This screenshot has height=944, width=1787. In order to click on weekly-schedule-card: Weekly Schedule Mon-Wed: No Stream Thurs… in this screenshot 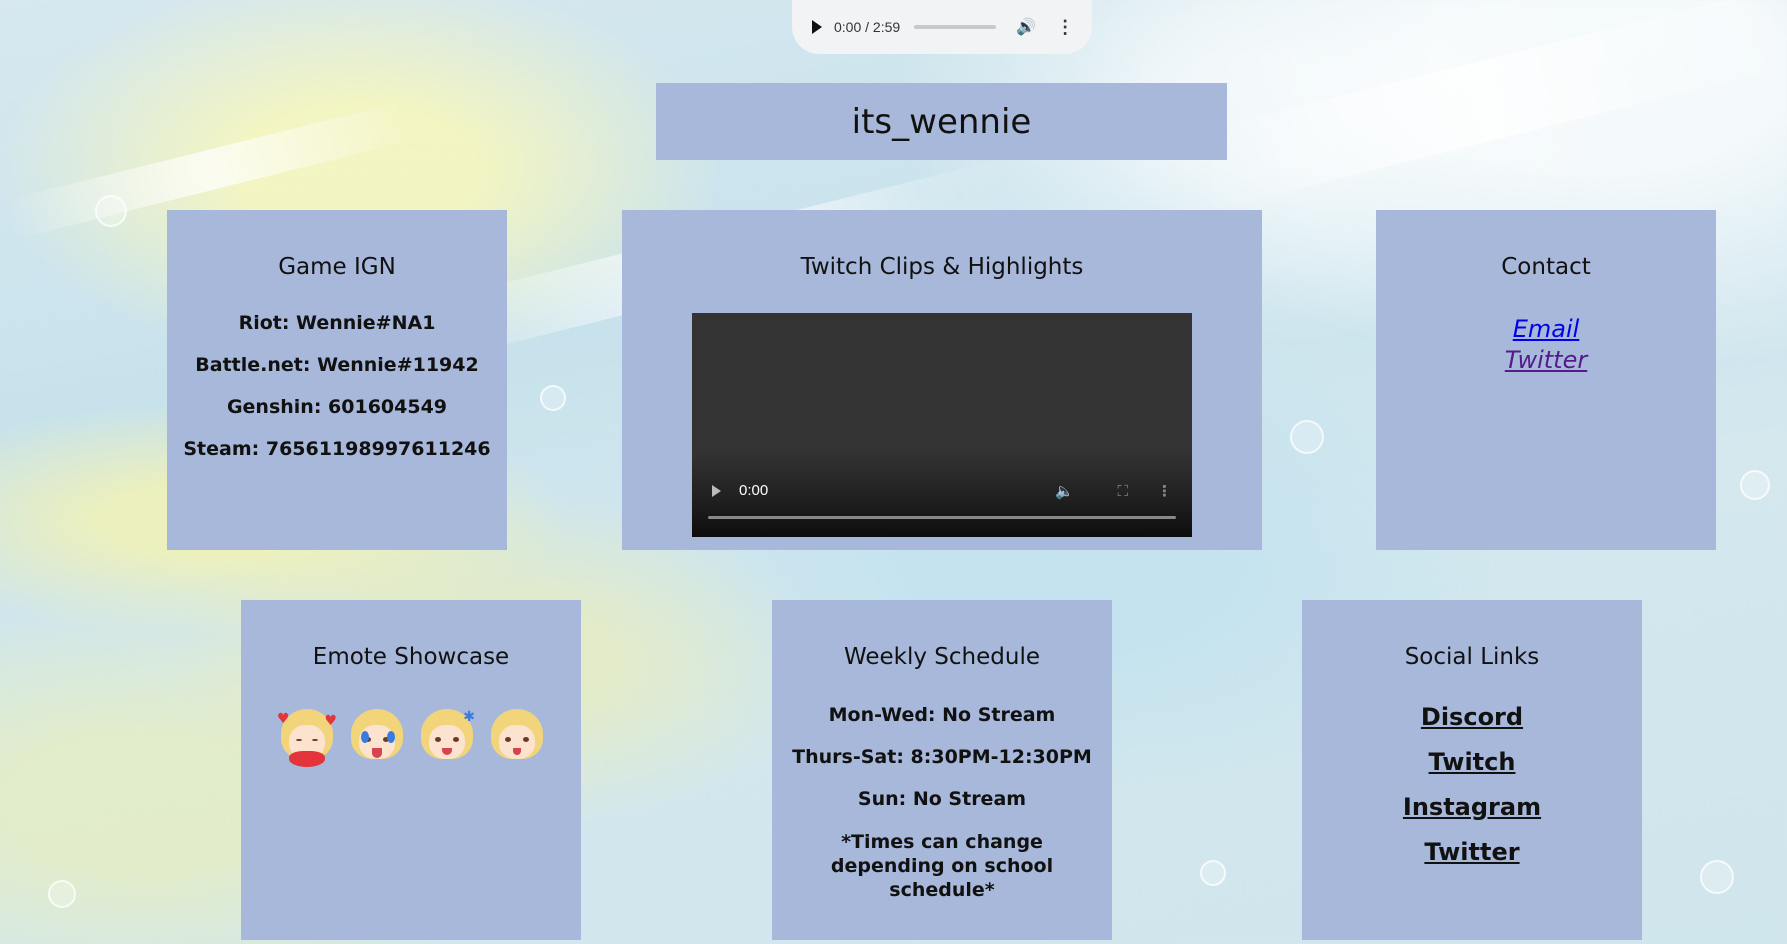, I will do `click(942, 770)`.